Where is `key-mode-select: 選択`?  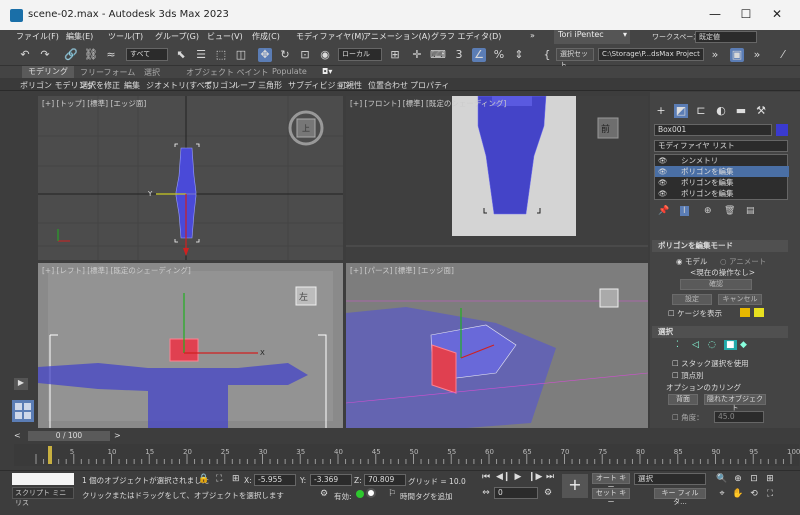 key-mode-select: 選択 is located at coordinates (670, 479).